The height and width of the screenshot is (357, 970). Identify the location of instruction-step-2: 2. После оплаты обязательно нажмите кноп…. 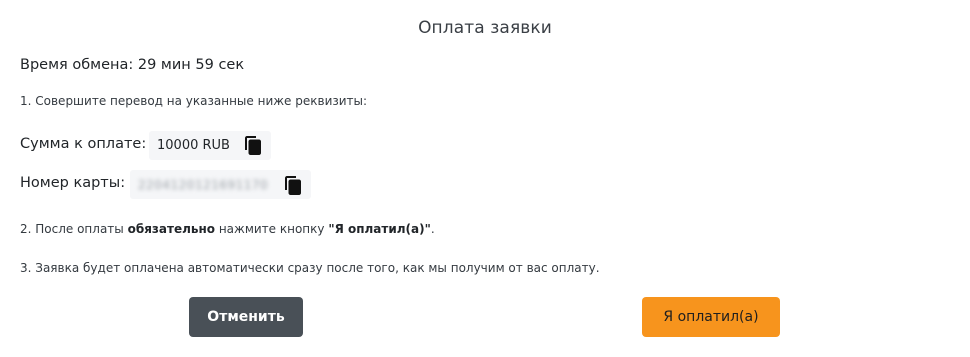
(227, 229).